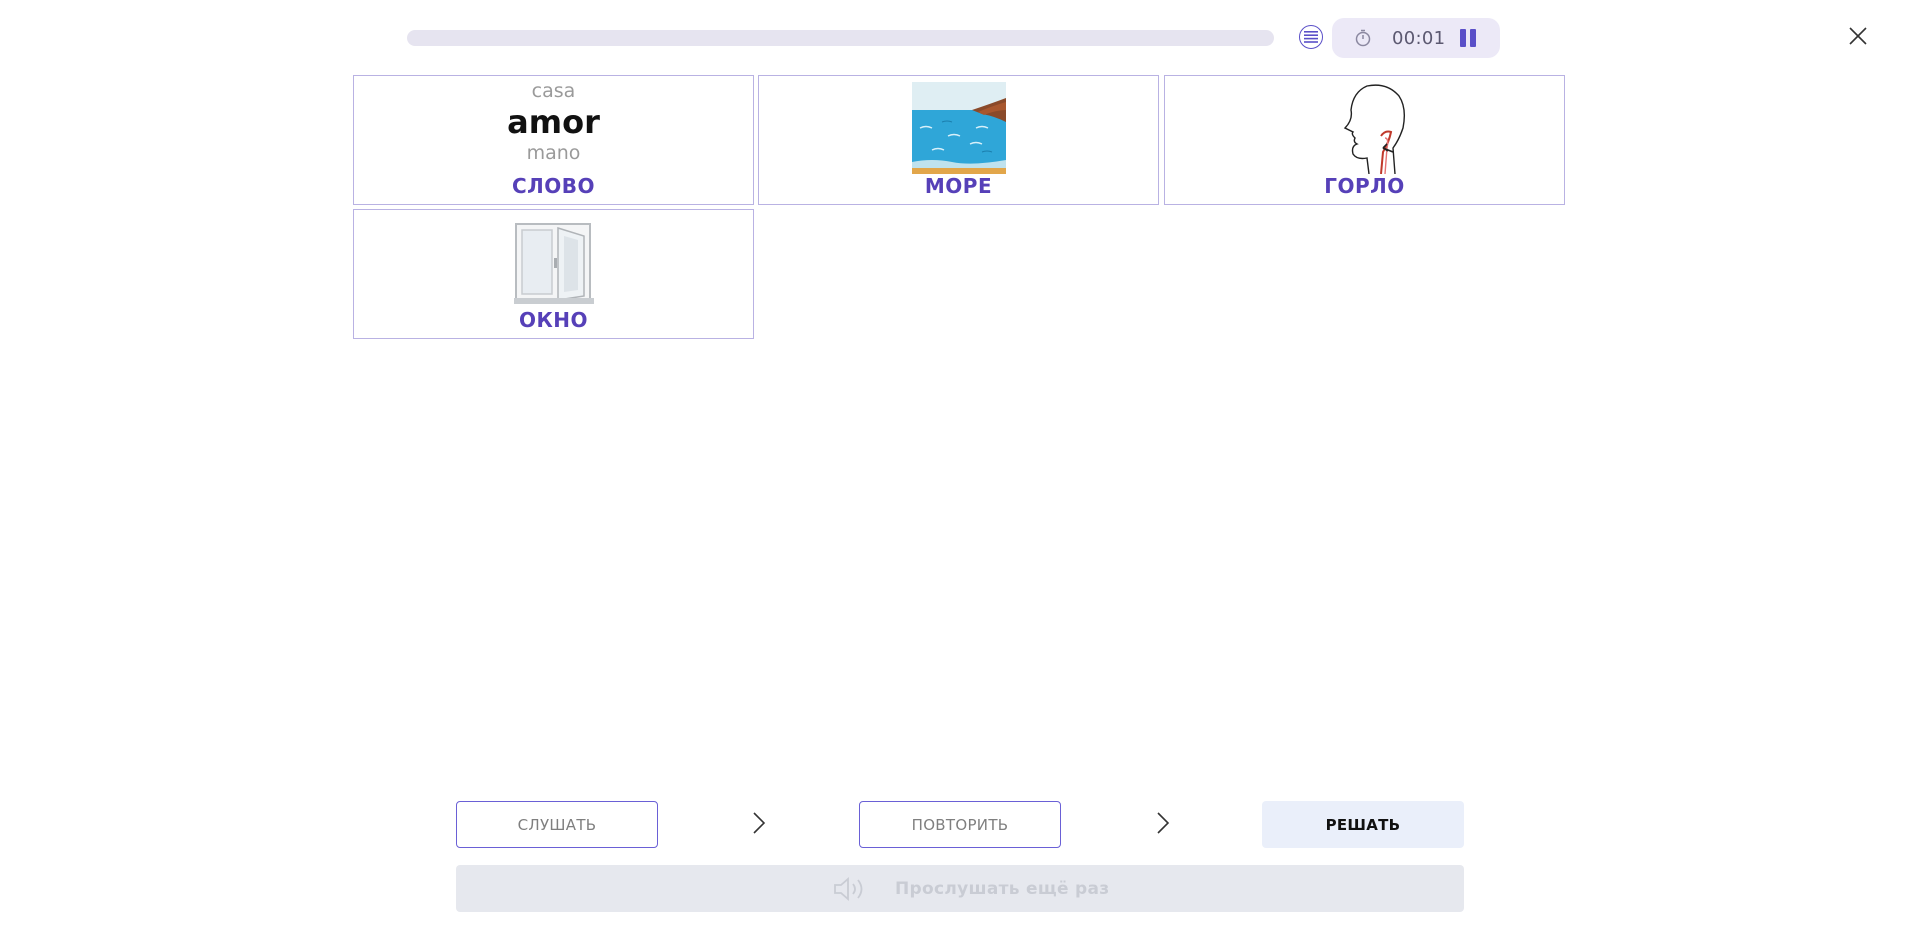 Image resolution: width=1920 pixels, height=941 pixels. What do you see at coordinates (553, 153) in the screenshot?
I see `word-bottom: mano` at bounding box center [553, 153].